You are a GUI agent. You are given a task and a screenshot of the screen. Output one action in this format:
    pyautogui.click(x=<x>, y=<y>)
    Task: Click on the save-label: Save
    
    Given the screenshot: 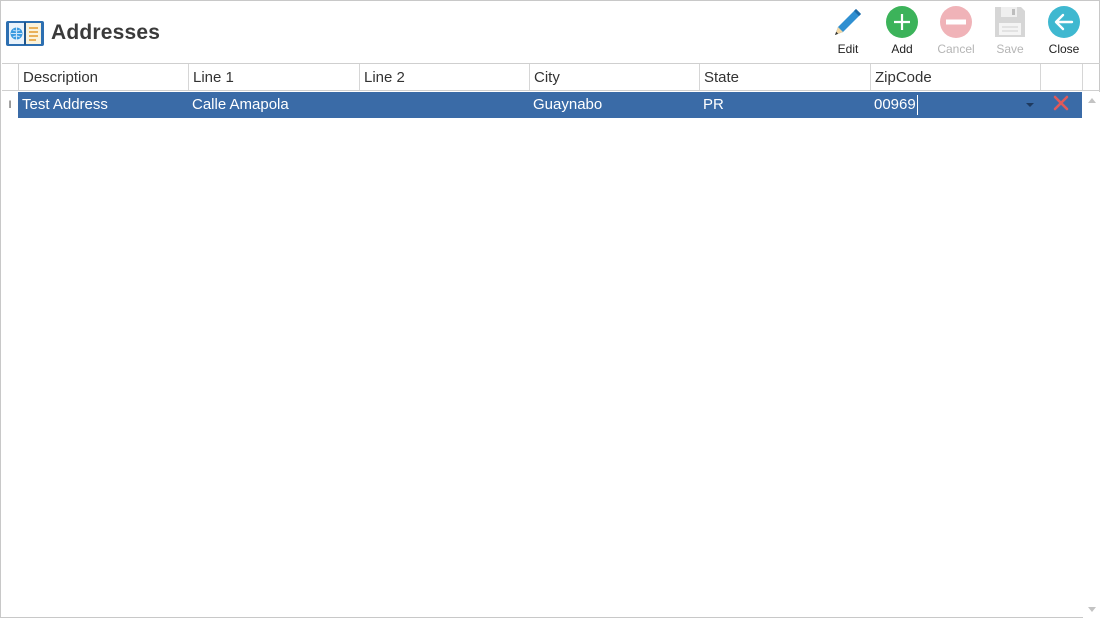 What is the action you would take?
    pyautogui.click(x=1010, y=49)
    